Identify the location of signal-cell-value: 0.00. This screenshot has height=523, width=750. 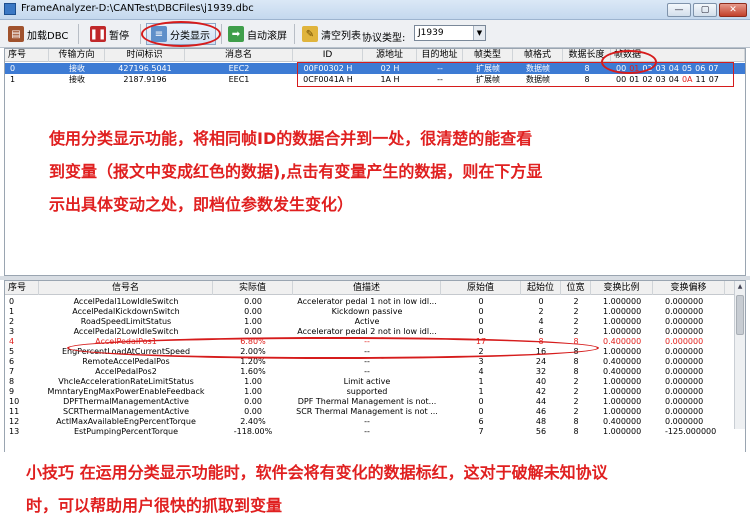
(253, 411).